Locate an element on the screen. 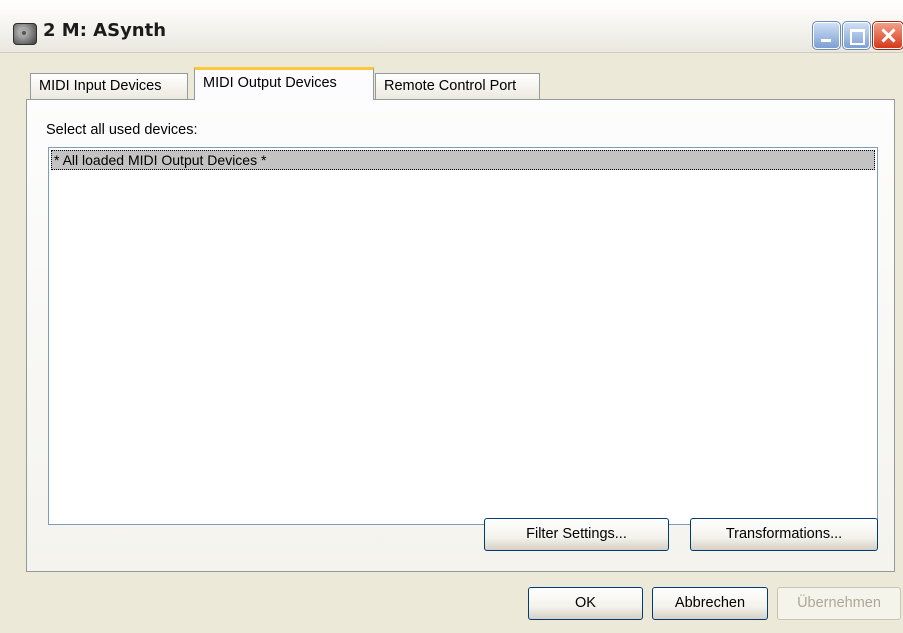  apply-button: Übernehmen is located at coordinates (839, 603).